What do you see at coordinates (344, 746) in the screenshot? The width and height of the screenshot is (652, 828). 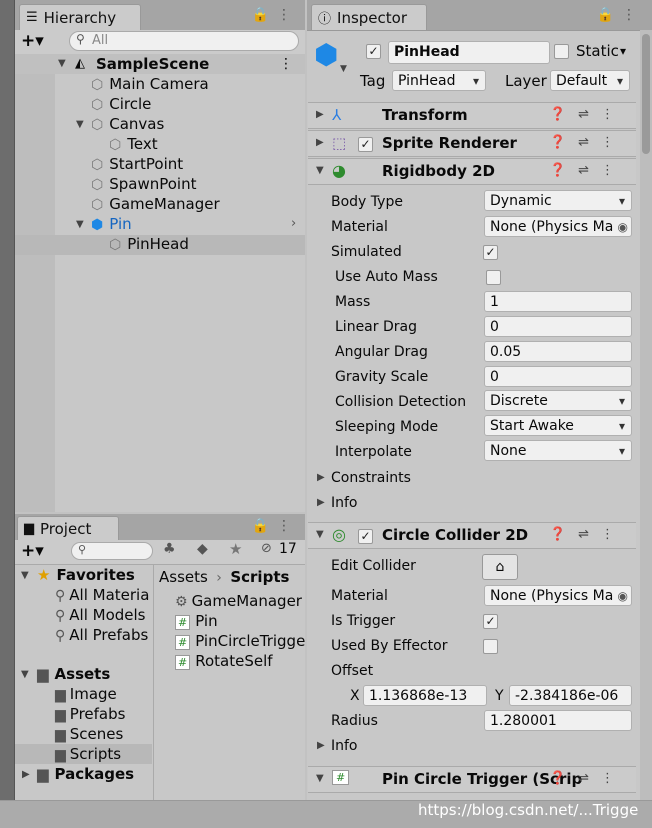 I see `collider-info-foldout: Info` at bounding box center [344, 746].